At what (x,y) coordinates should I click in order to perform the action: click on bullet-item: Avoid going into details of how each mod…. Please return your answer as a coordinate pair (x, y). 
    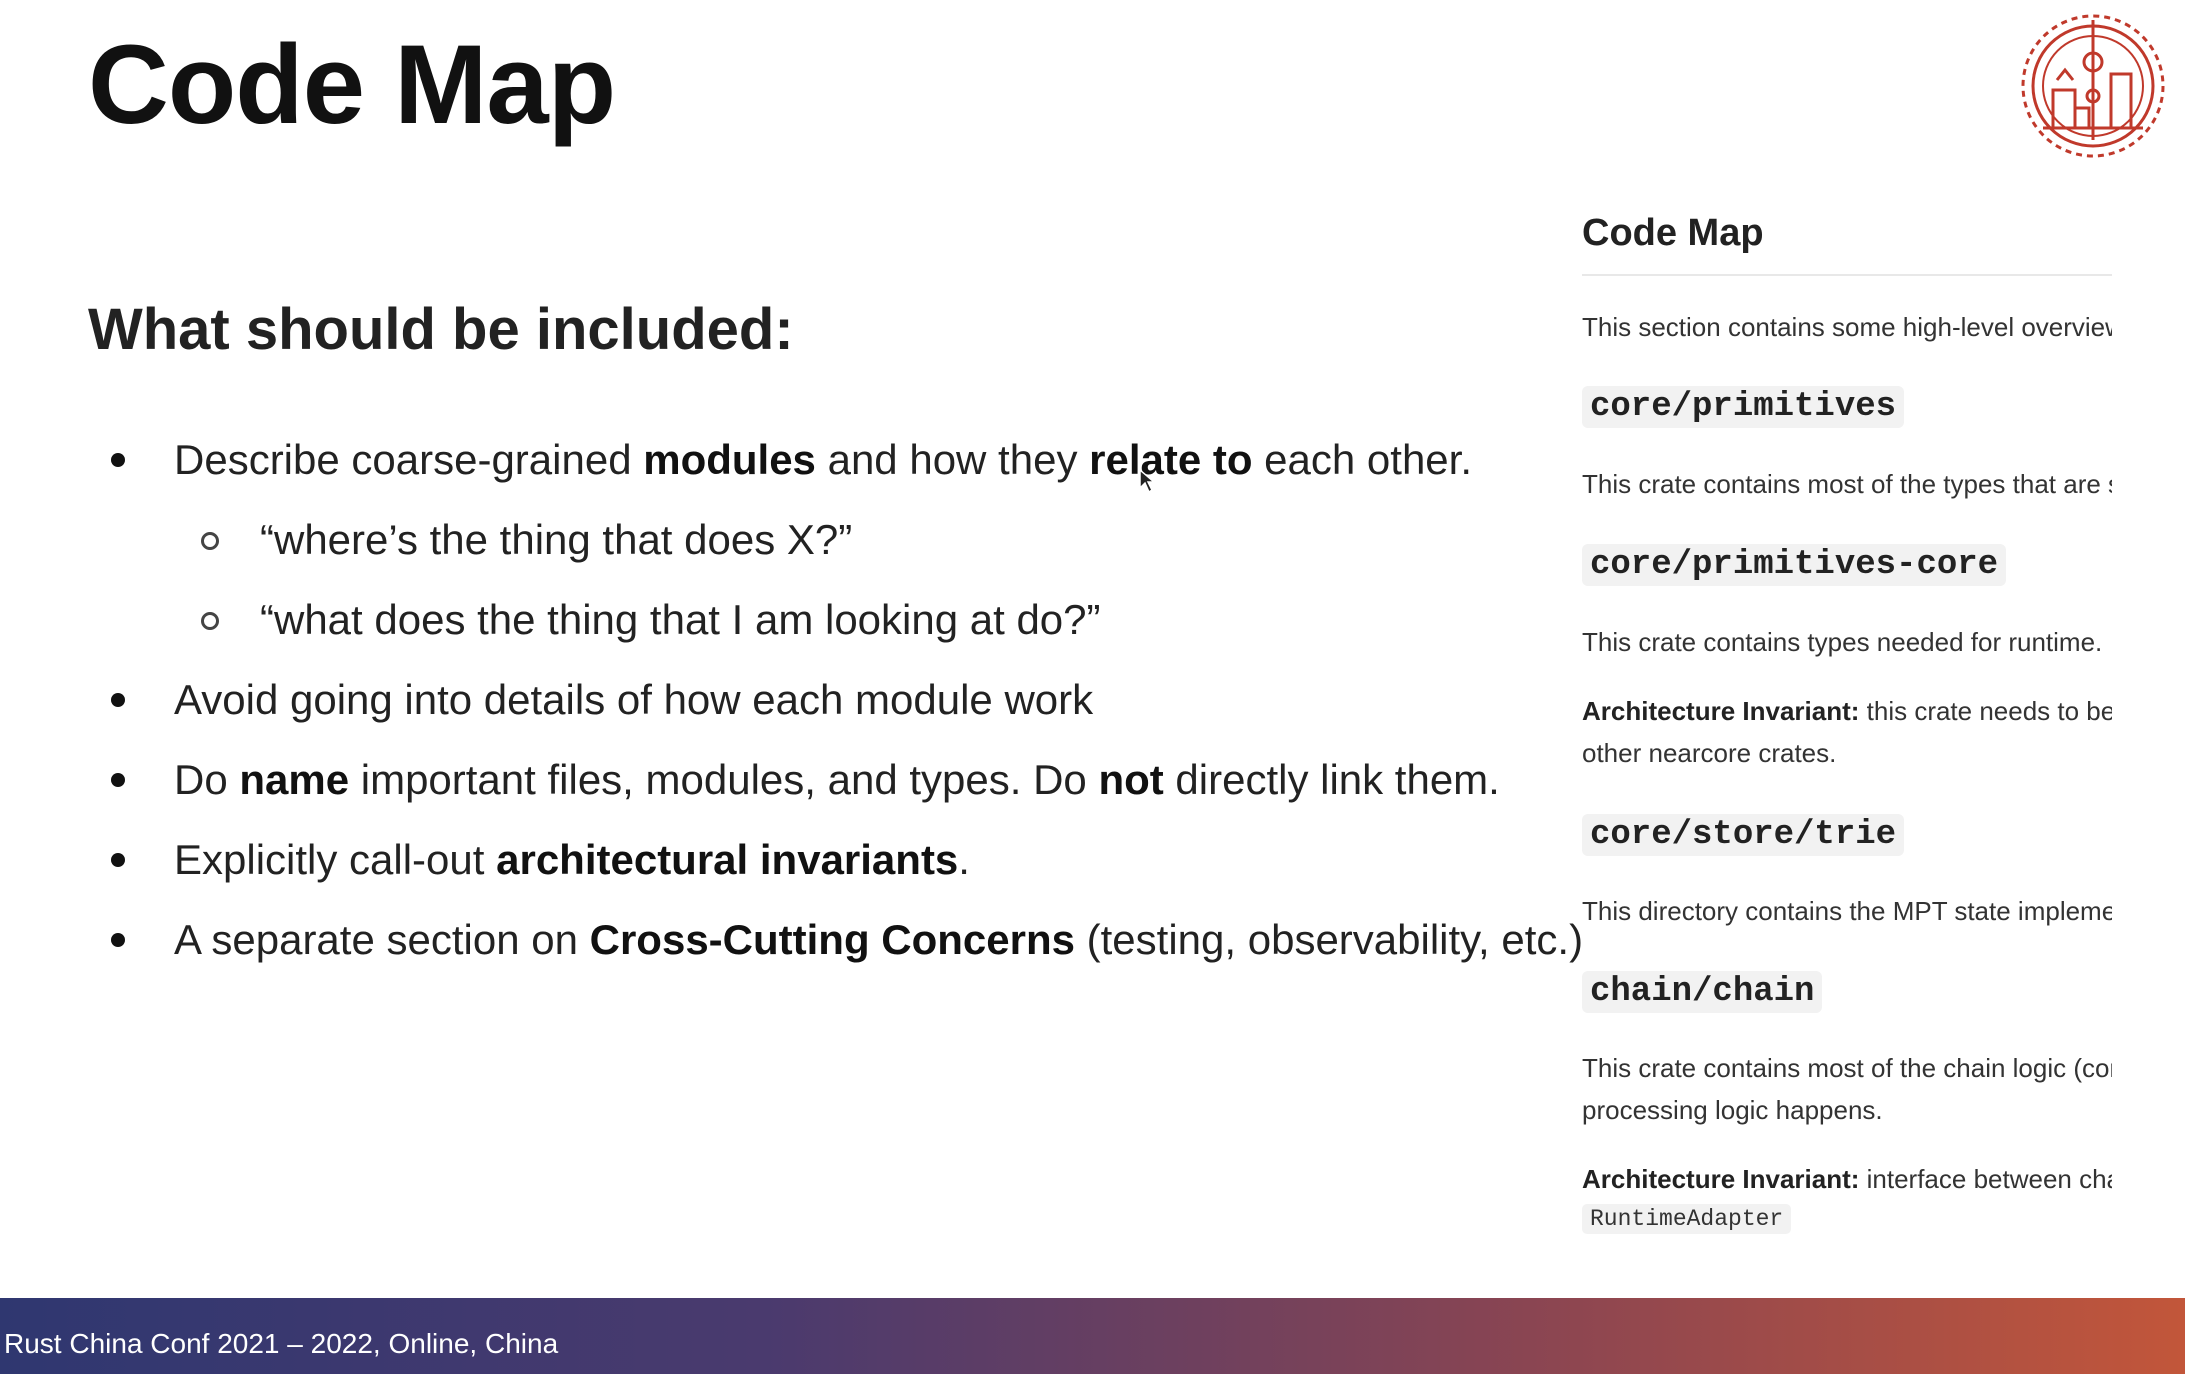
    Looking at the image, I should click on (823, 700).